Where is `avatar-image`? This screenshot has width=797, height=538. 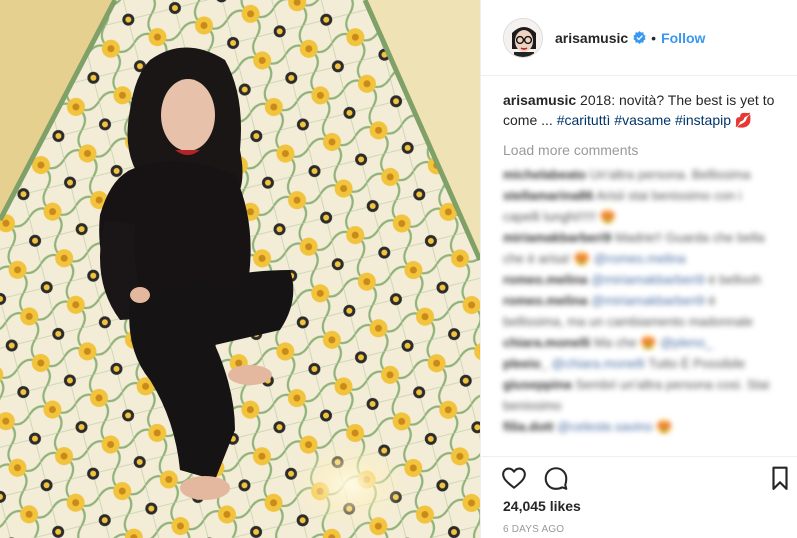
avatar-image is located at coordinates (523, 37).